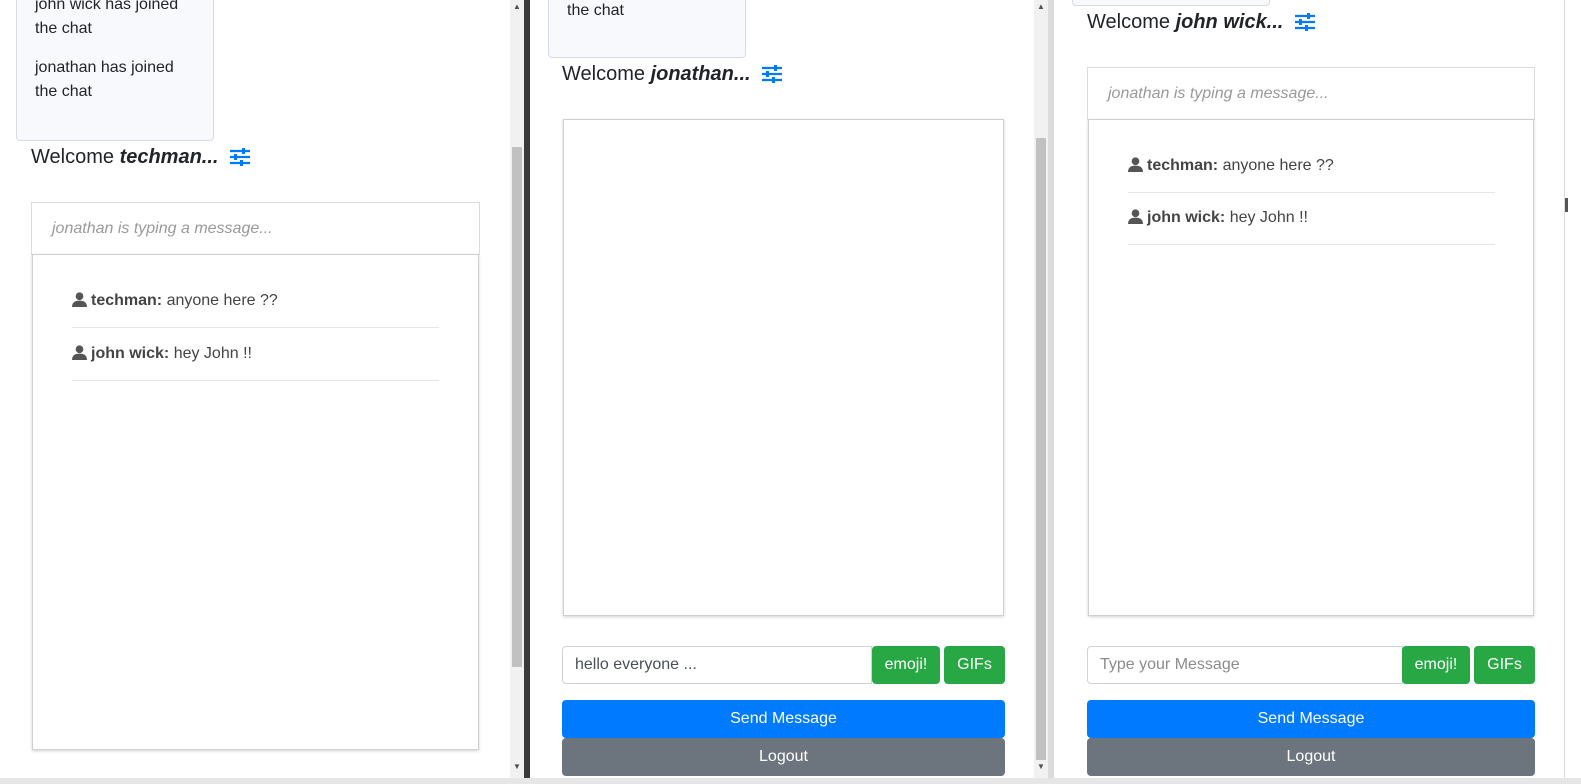 The image size is (1581, 784). Describe the element at coordinates (595, 10) in the screenshot. I see `notification-item: the chat` at that location.